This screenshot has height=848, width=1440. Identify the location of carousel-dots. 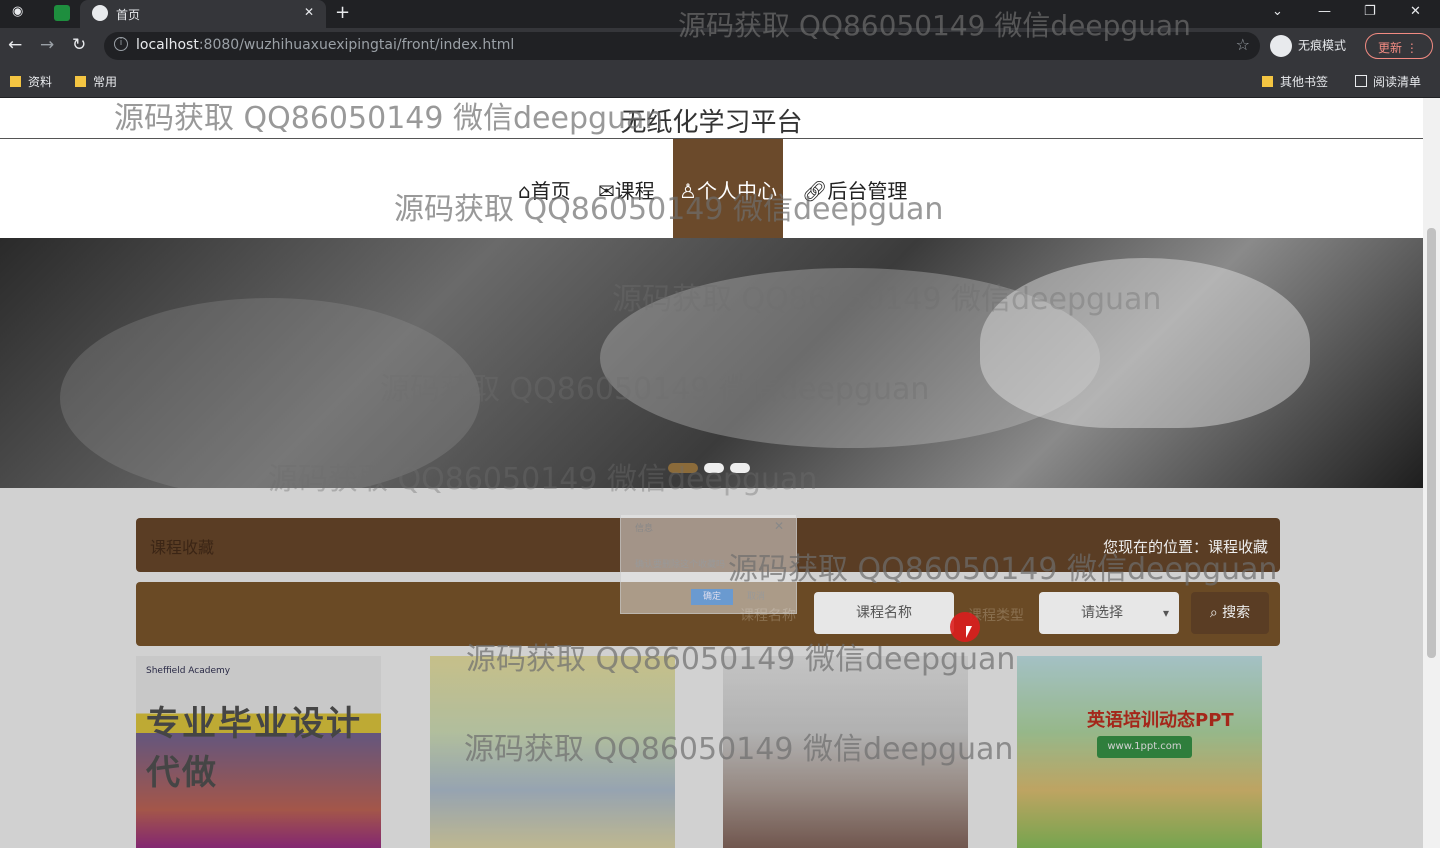
(712, 467).